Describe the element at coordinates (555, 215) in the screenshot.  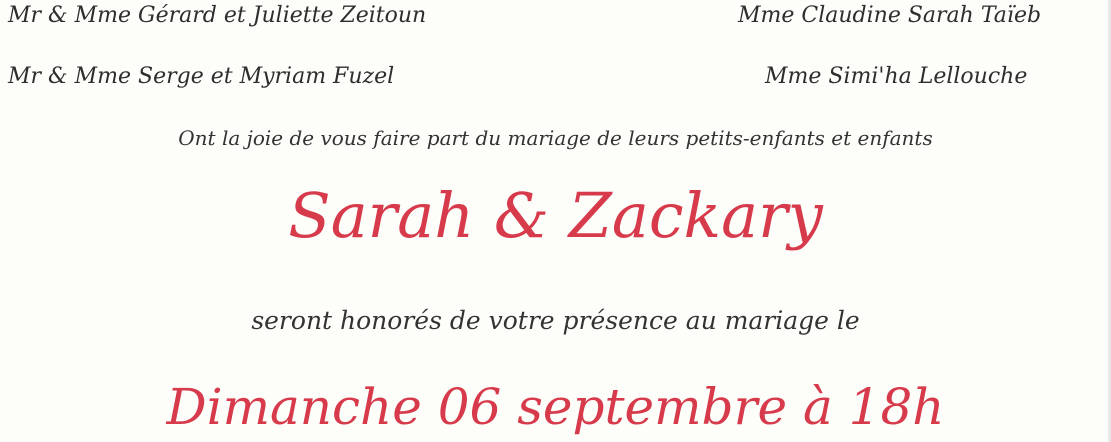
I see `couple-names: Sarah & Zackary` at that location.